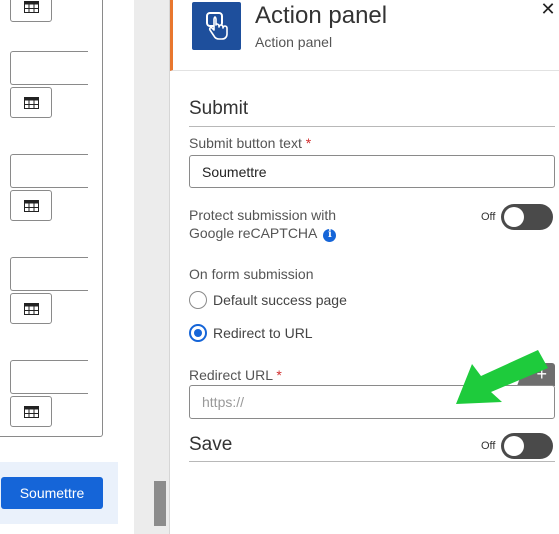  What do you see at coordinates (251, 274) in the screenshot?
I see `on-submission-label: On form submission` at bounding box center [251, 274].